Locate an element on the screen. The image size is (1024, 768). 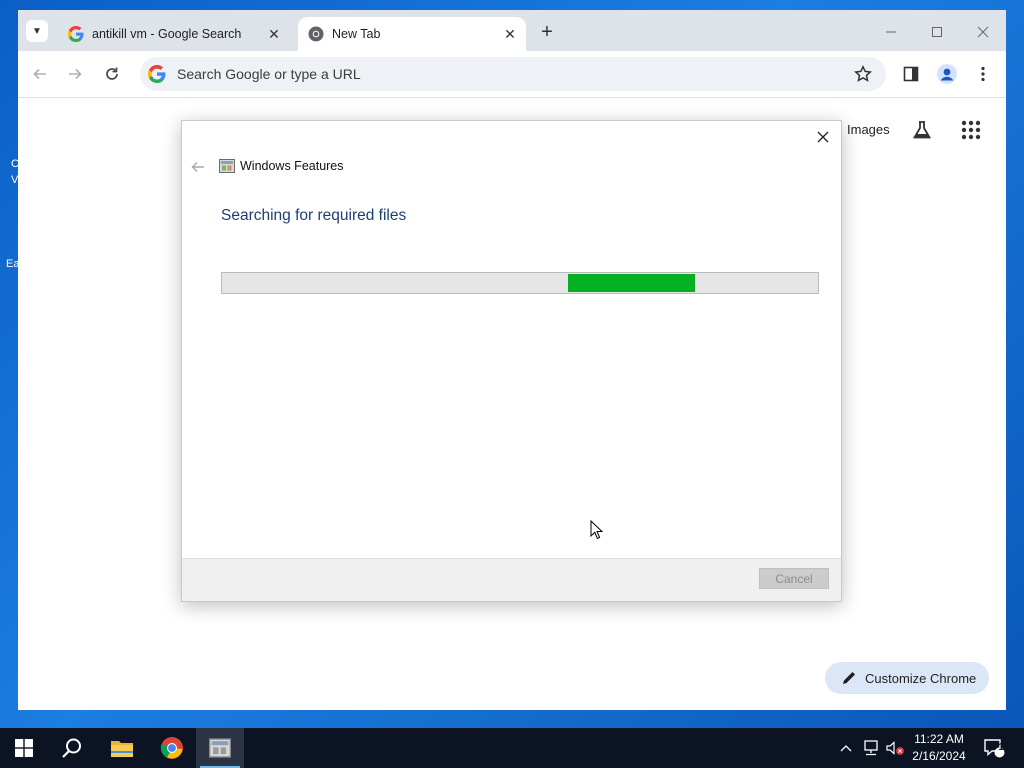
taskbar: 11:22 AM 2/16/2024 1 is located at coordinates (512, 748).